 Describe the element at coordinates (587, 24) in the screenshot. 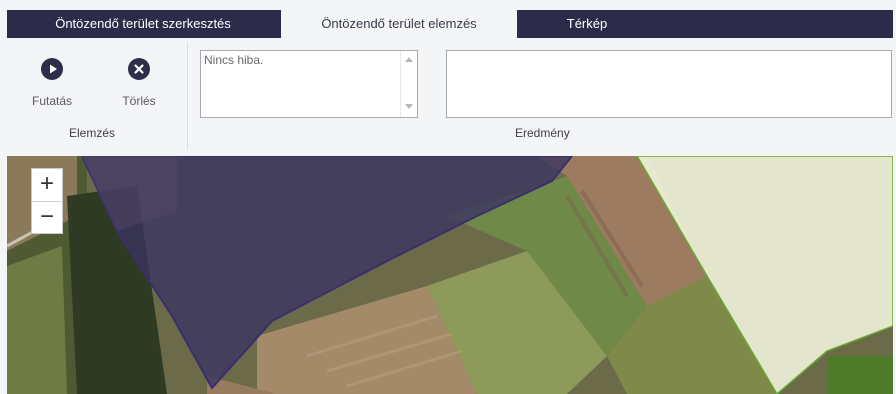

I see `tab-map: Térkép` at that location.